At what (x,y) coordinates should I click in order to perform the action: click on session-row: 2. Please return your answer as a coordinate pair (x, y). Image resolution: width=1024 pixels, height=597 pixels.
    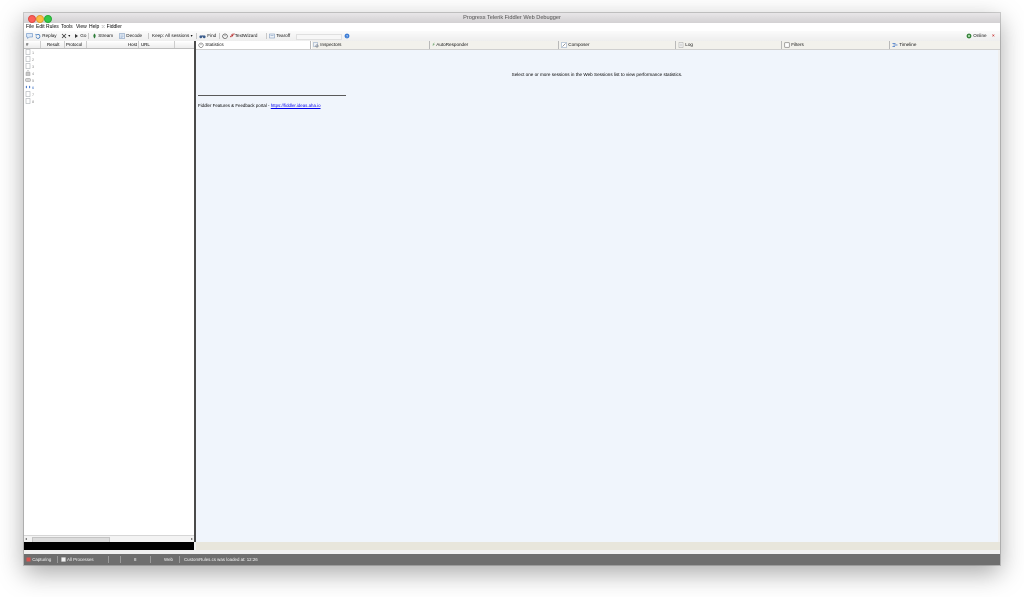
    Looking at the image, I should click on (35, 59).